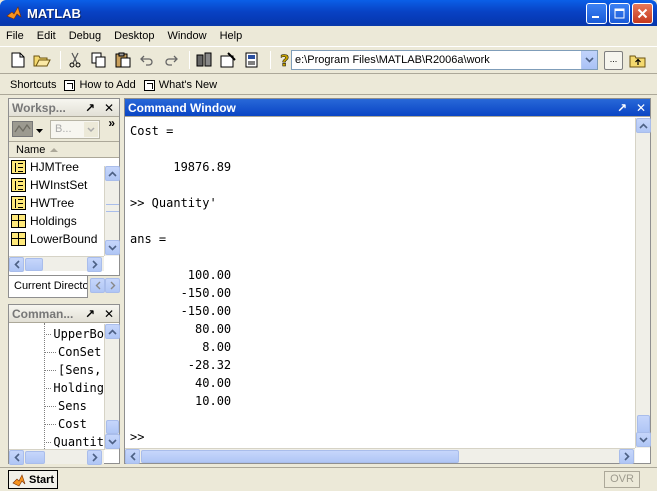  I want to click on command-window-vertical-scrollbar, so click(643, 283).